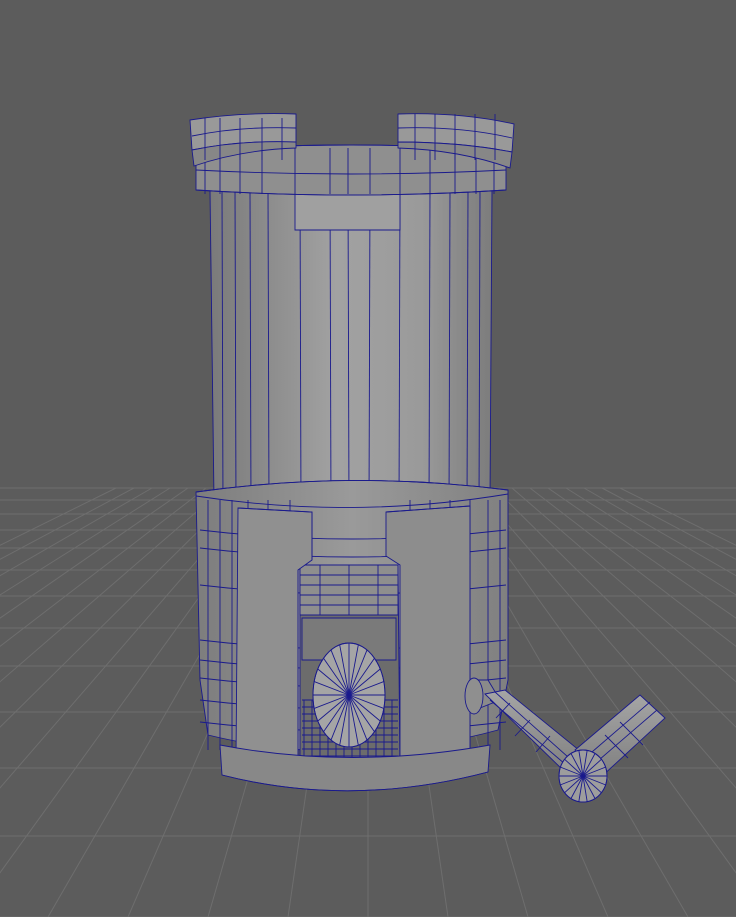 Image resolution: width=736 pixels, height=917 pixels. What do you see at coordinates (349, 695) in the screenshot?
I see `front-wheel` at bounding box center [349, 695].